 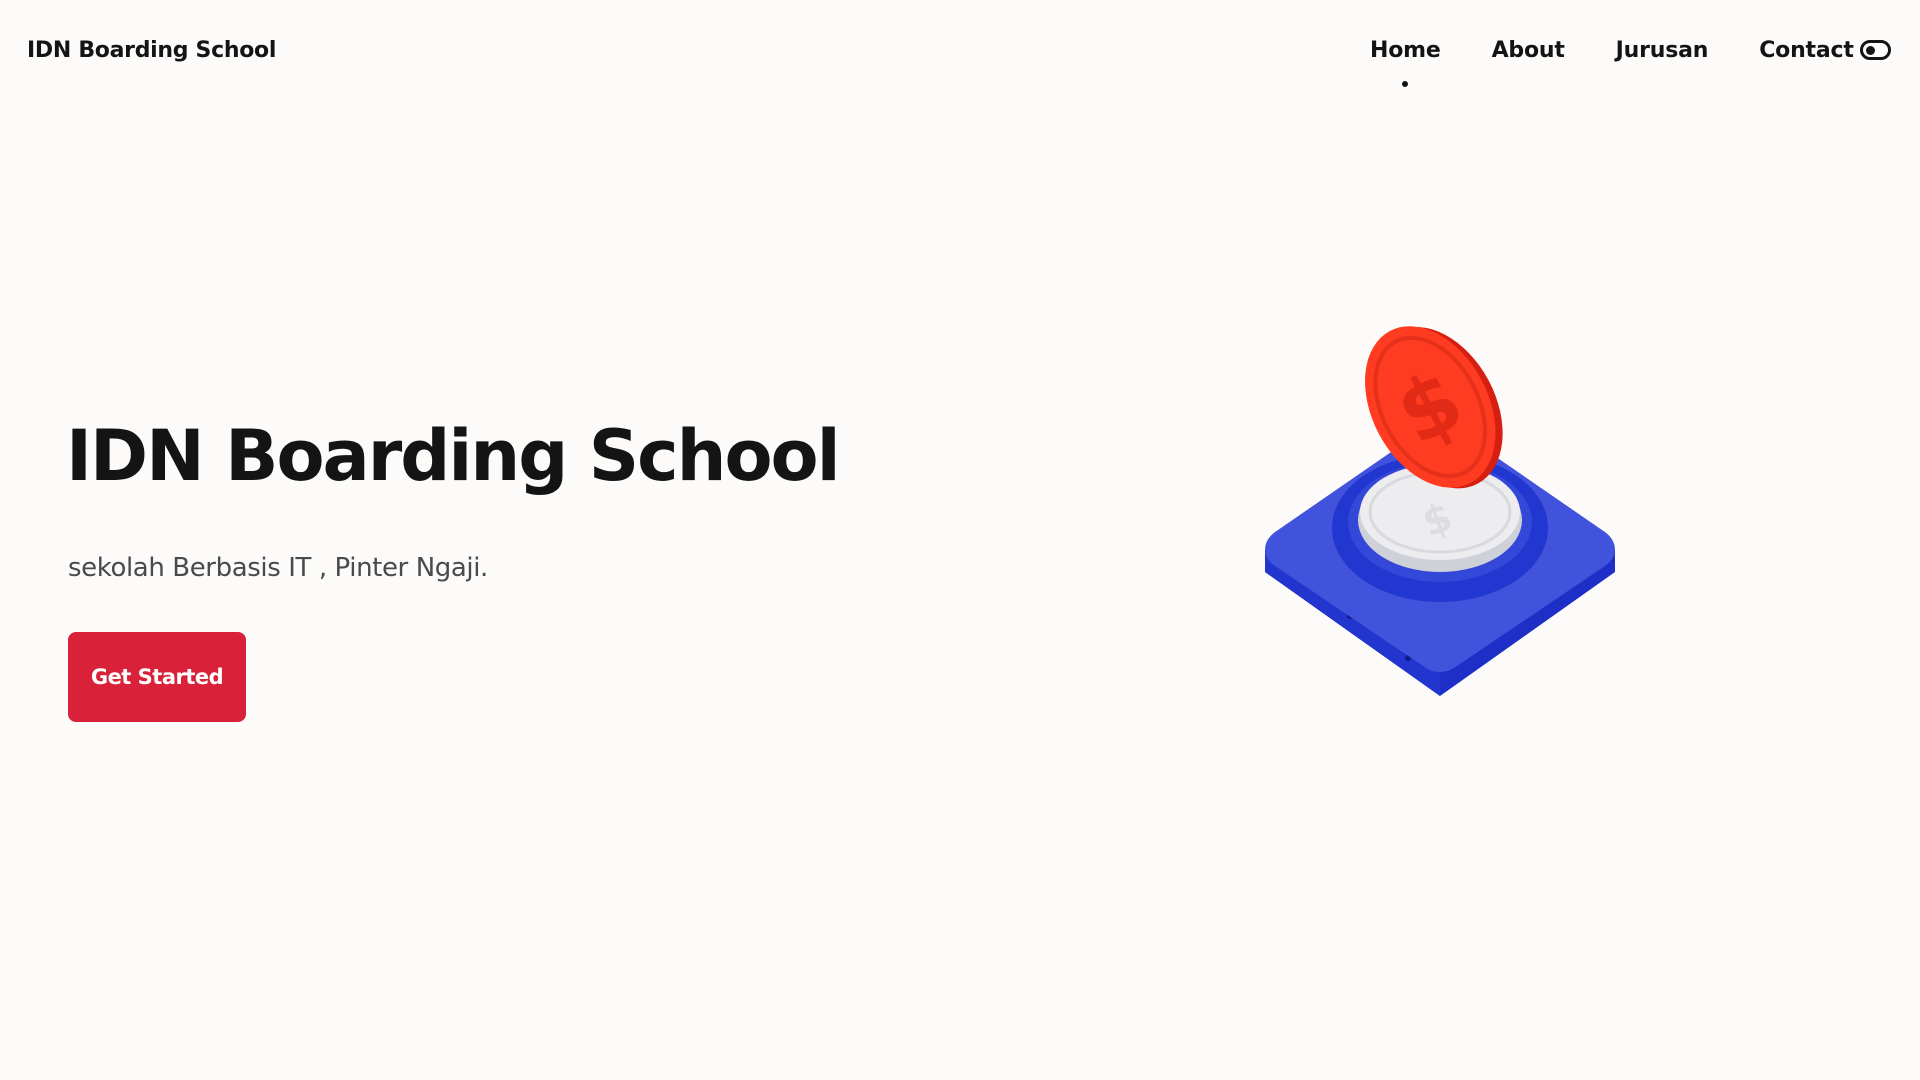 I want to click on nav-item-label: Contact, so click(x=1806, y=50).